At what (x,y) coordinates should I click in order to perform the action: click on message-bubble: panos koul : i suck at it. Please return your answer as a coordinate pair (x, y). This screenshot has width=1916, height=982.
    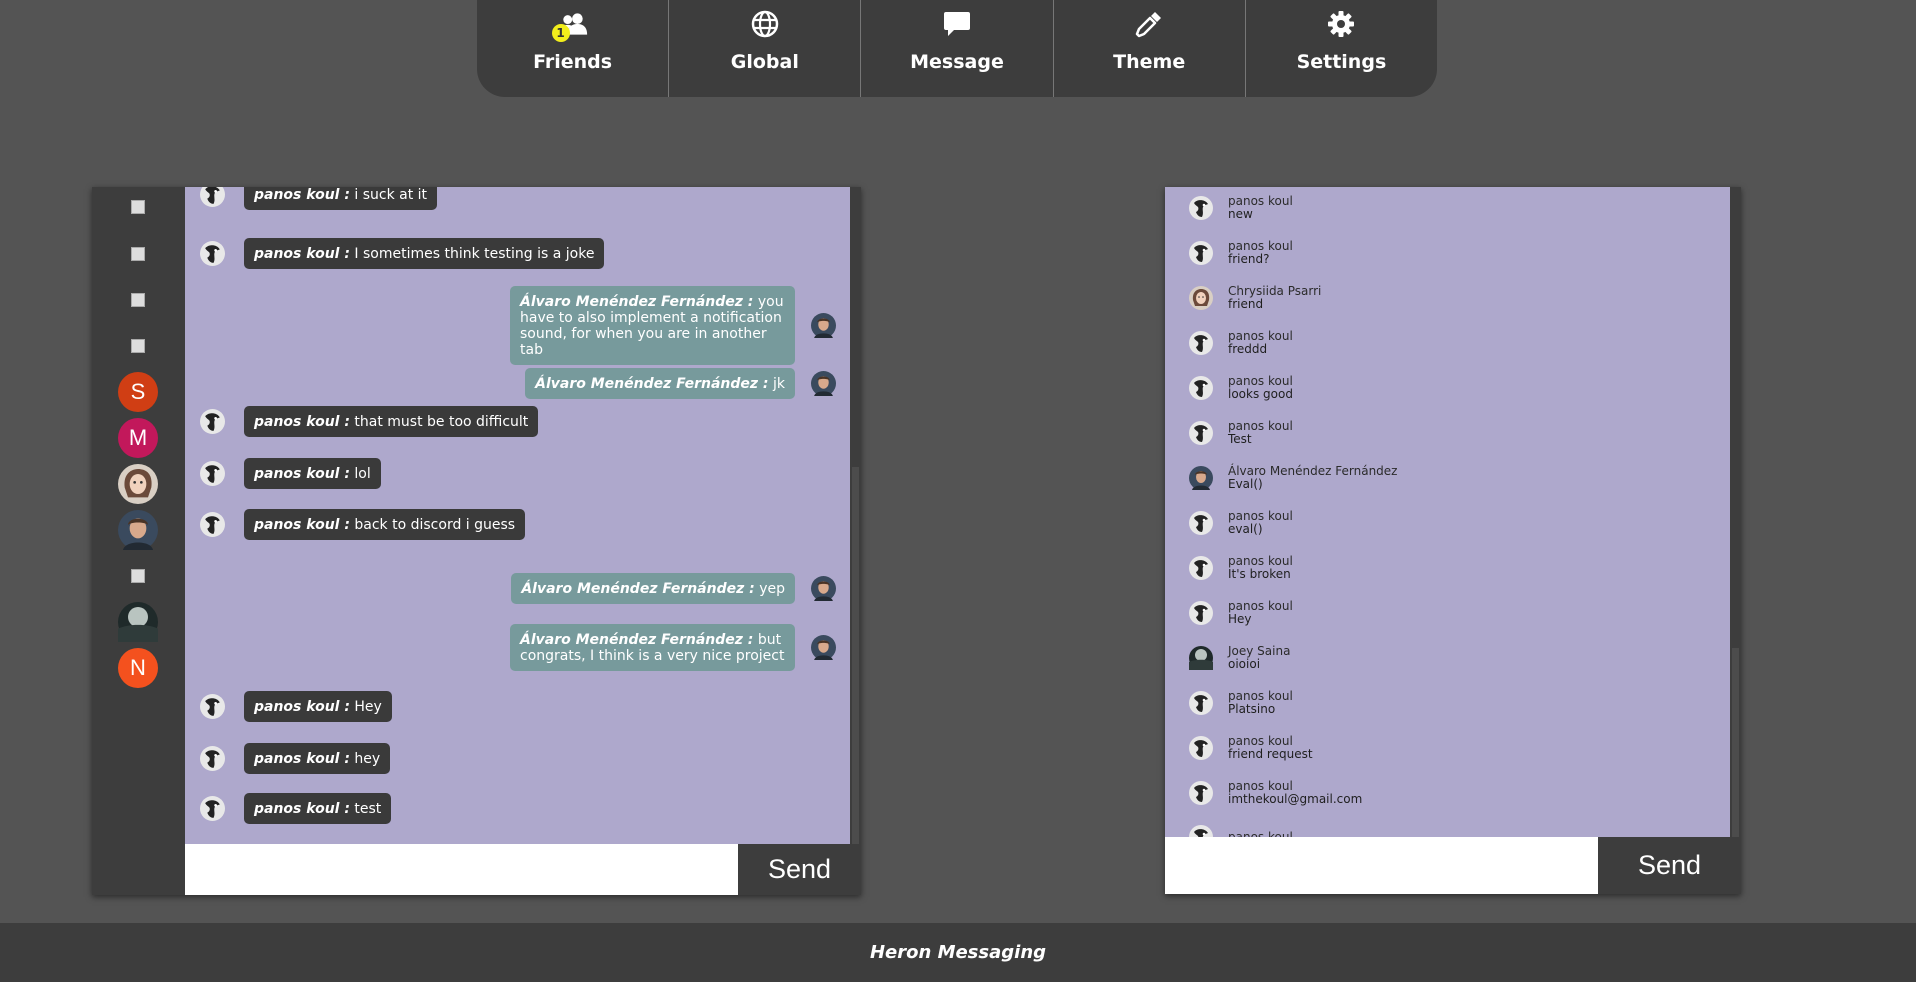
    Looking at the image, I should click on (341, 198).